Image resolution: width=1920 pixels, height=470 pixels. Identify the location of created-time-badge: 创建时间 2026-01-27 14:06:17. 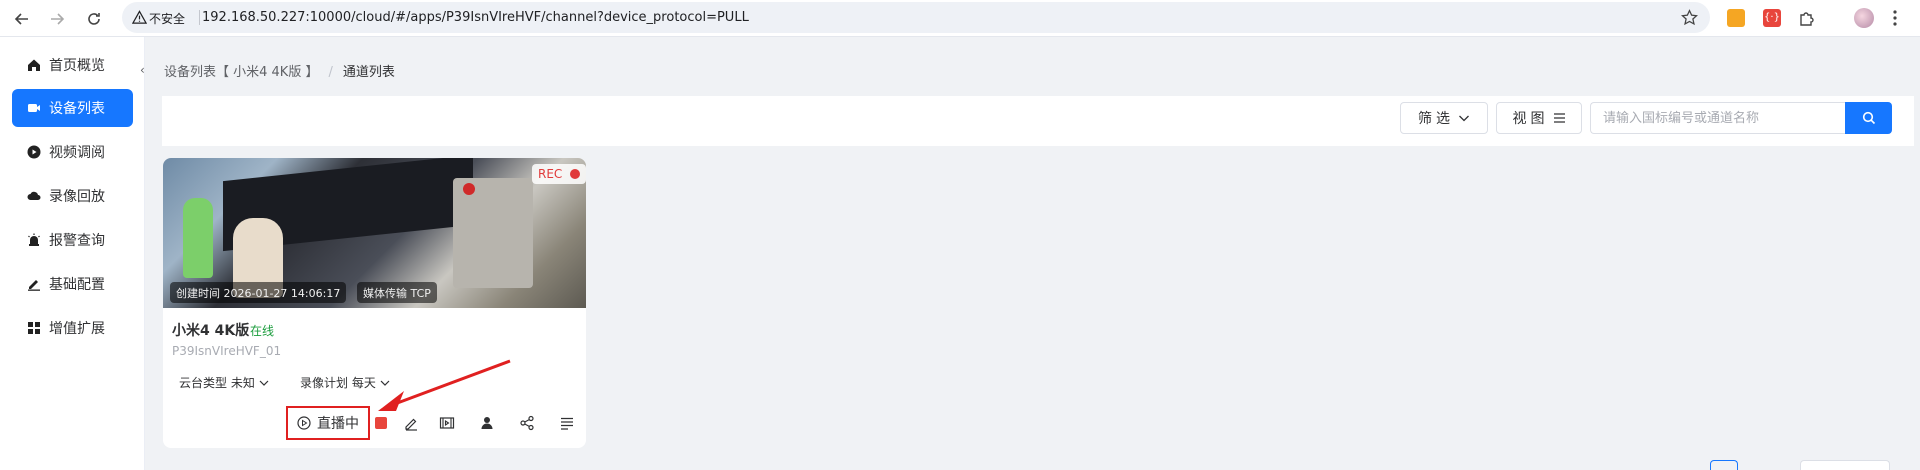
(258, 292).